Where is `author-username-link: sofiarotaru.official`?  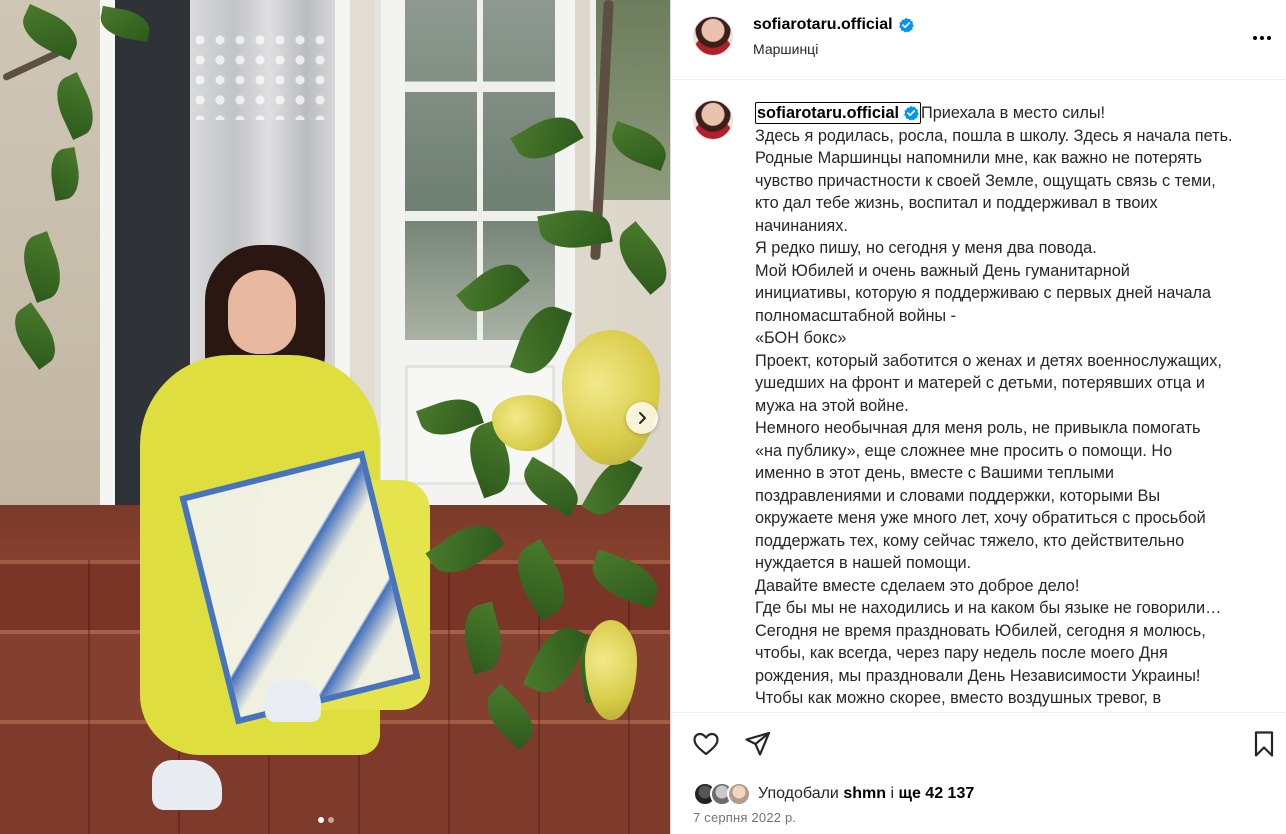 author-username-link: sofiarotaru.official is located at coordinates (823, 25).